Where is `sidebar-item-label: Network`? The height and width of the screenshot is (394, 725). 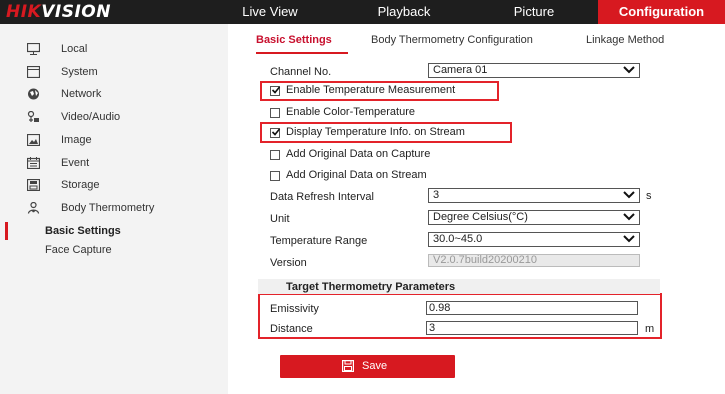
sidebar-item-label: Network is located at coordinates (81, 94).